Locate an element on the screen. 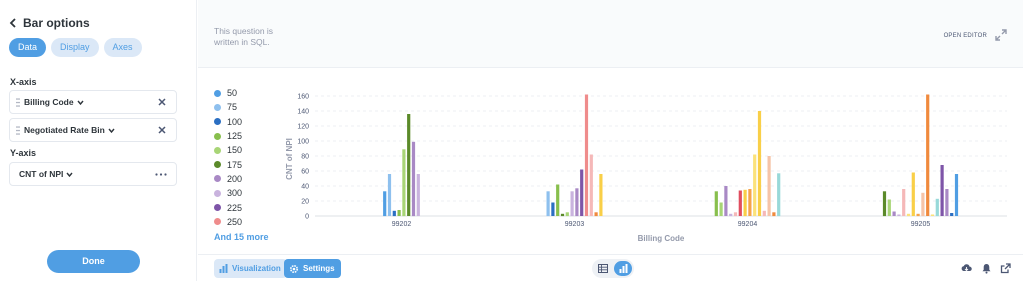  x-axis-field-billing-code: Billing Code is located at coordinates (93, 102).